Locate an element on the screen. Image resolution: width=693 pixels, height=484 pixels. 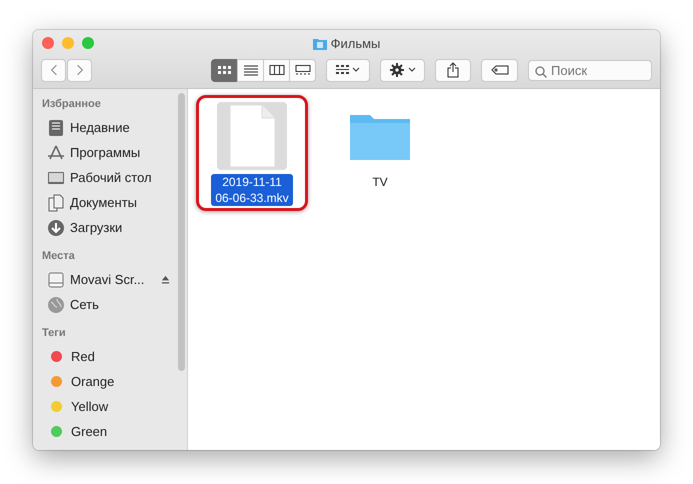
tag-button is located at coordinates (499, 70).